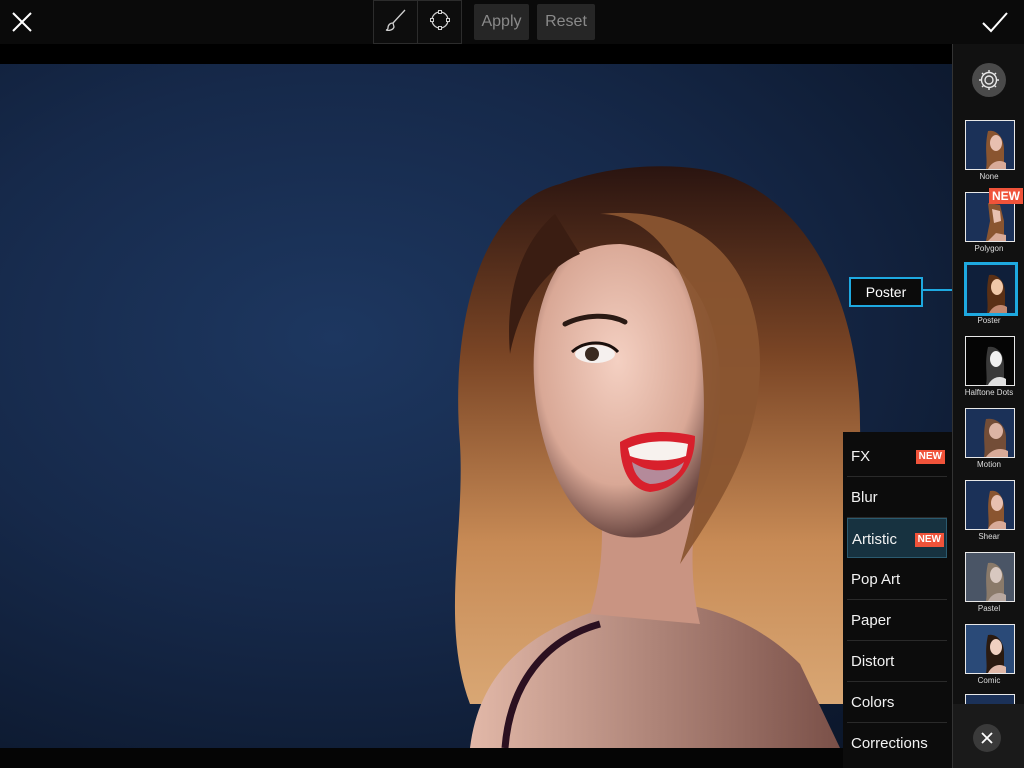 The height and width of the screenshot is (768, 1024). Describe the element at coordinates (873, 661) in the screenshot. I see `category-label: Distort` at that location.